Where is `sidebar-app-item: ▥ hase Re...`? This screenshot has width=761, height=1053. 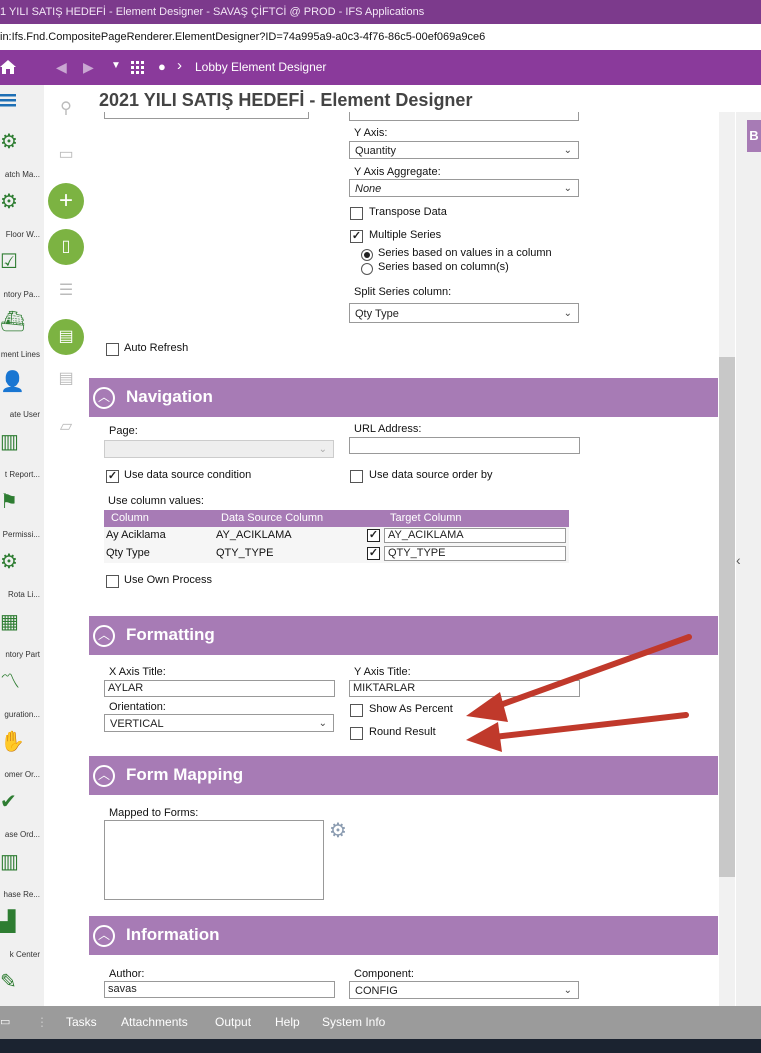 sidebar-app-item: ▥ hase Re... is located at coordinates (22, 880).